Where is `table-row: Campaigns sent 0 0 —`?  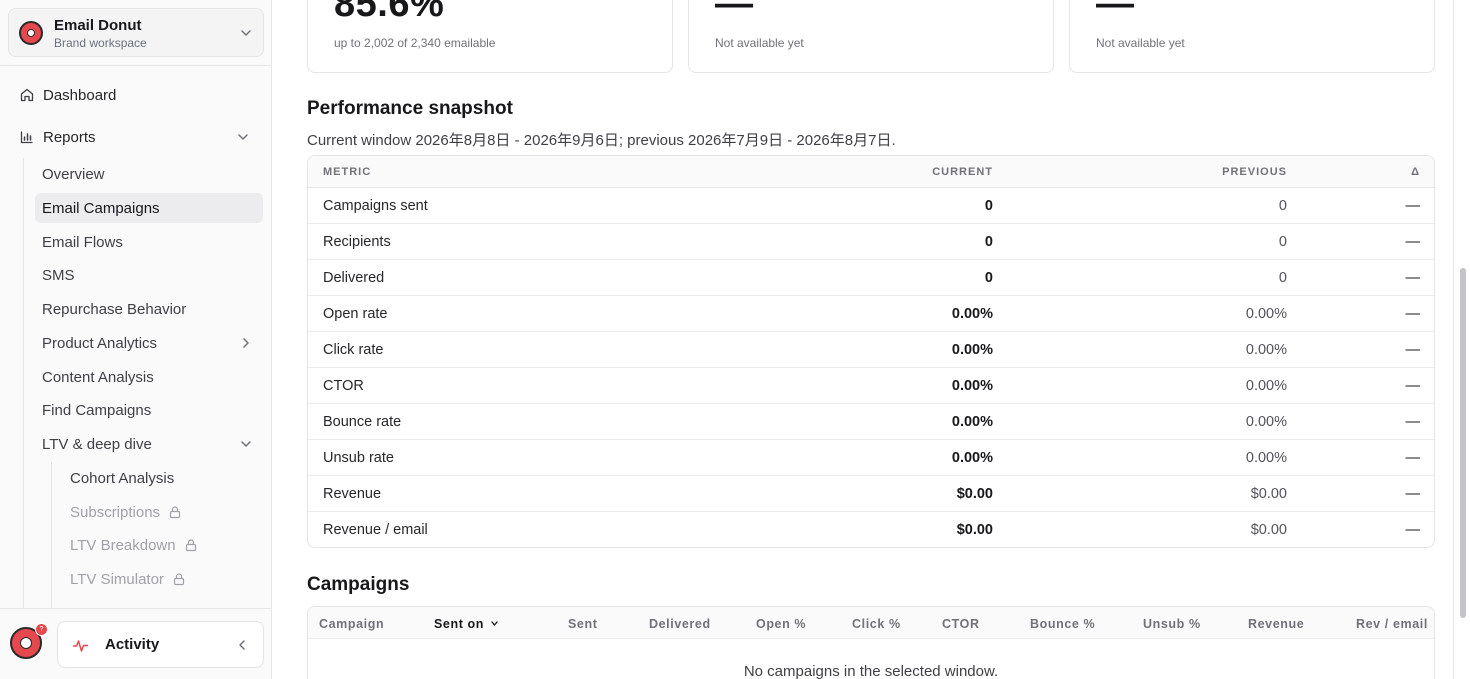 table-row: Campaigns sent 0 0 — is located at coordinates (871, 206).